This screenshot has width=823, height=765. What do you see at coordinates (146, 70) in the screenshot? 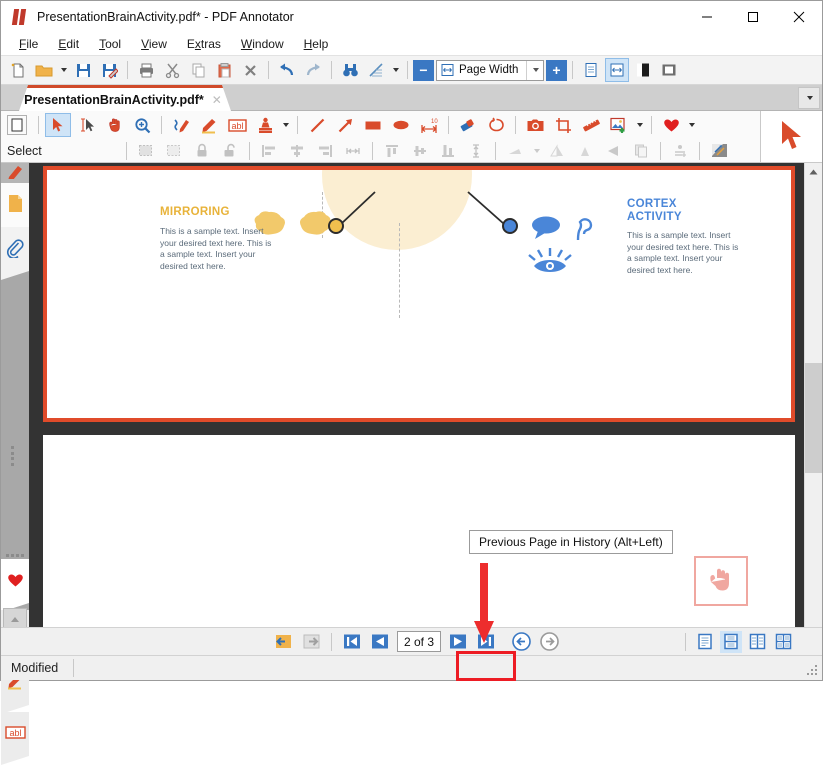
I see `print-icon` at bounding box center [146, 70].